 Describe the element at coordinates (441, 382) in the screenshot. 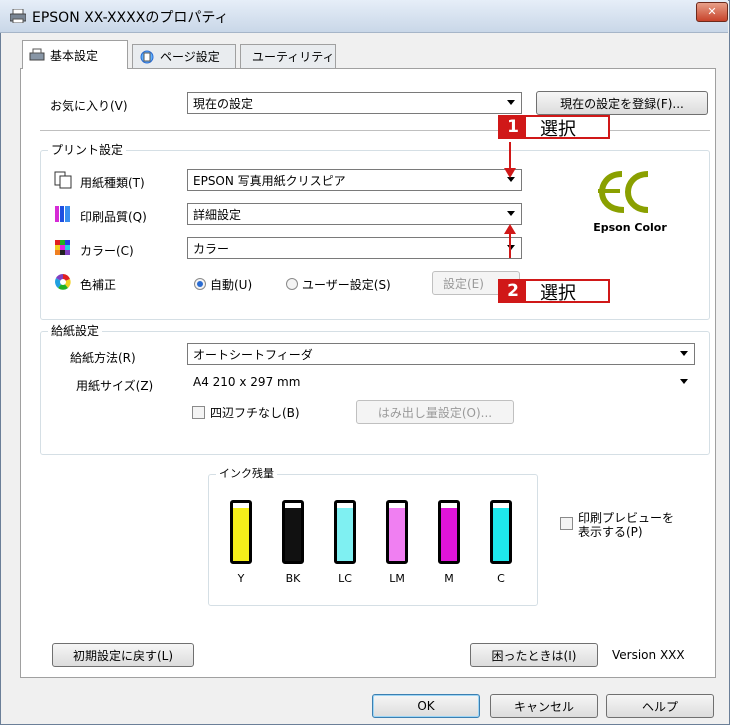

I see `paper-size-select: A4 210 x 297 mm` at that location.